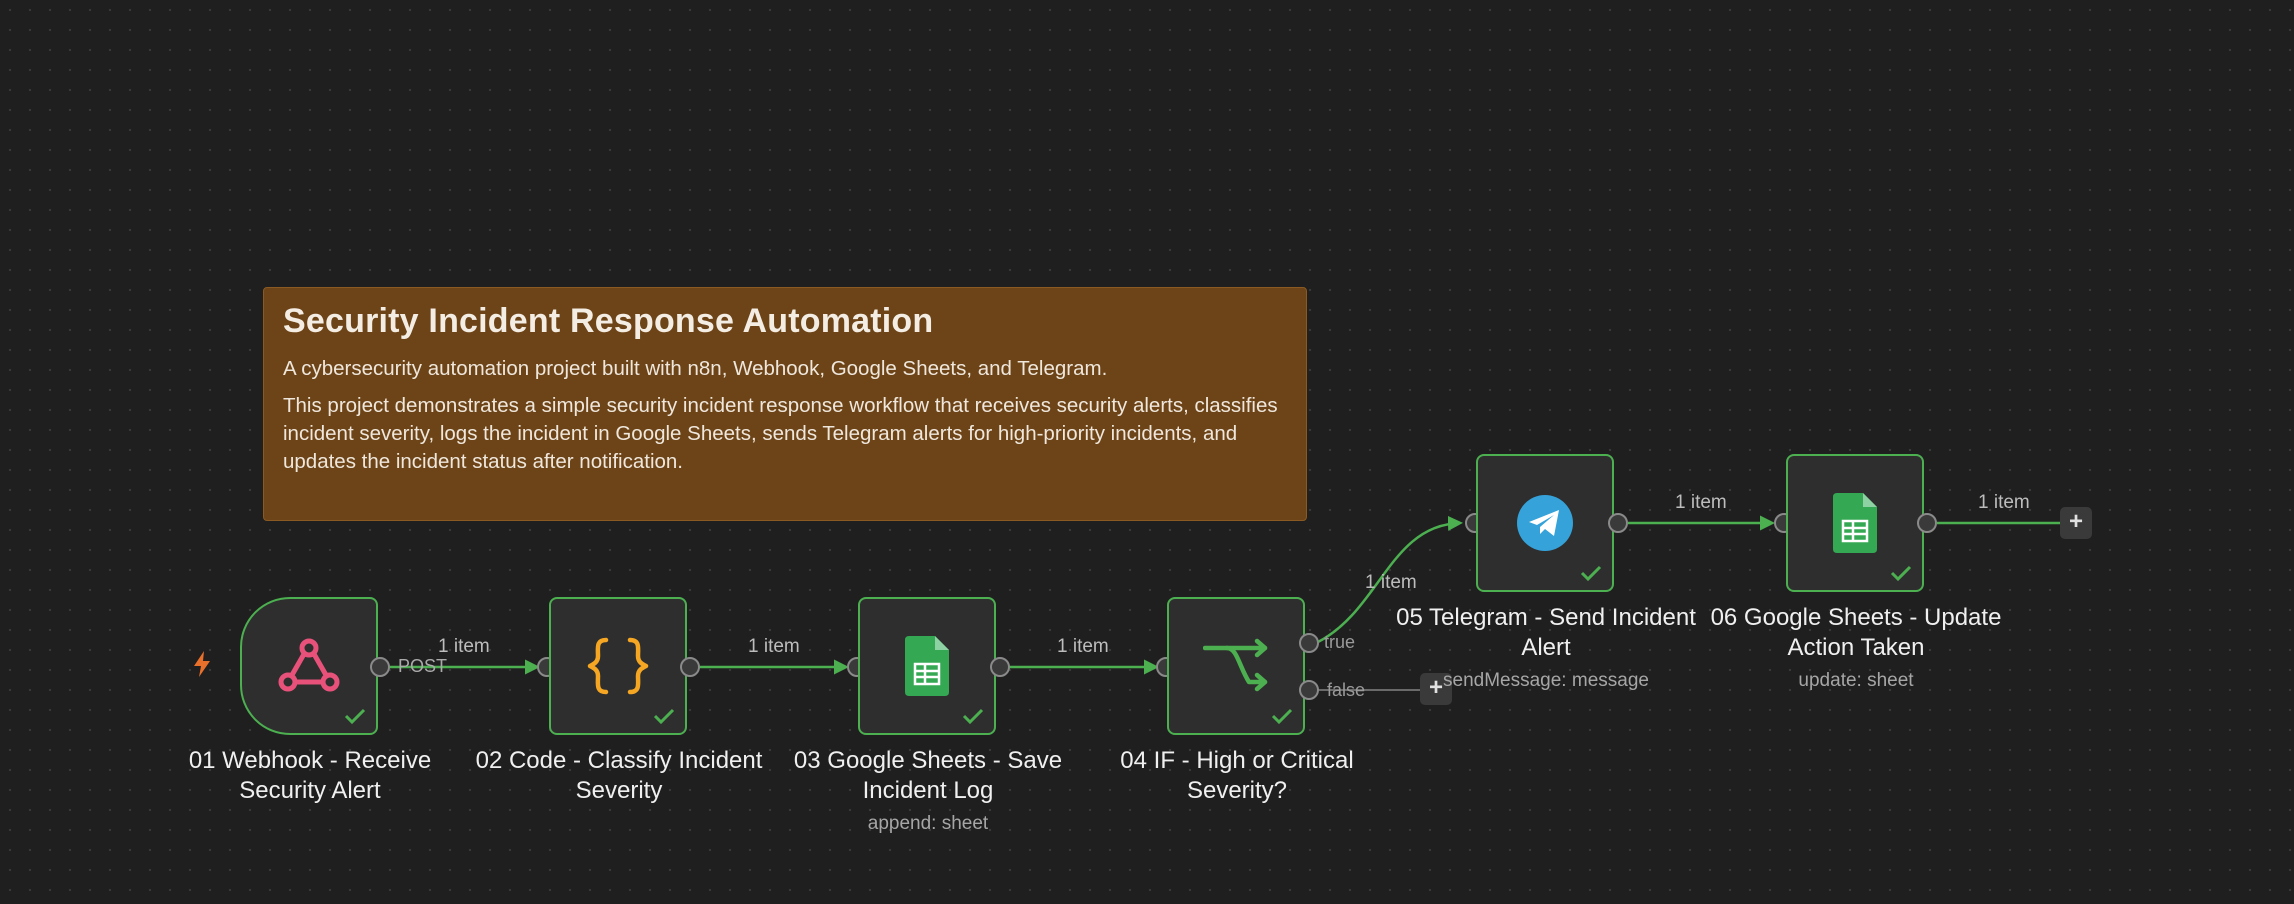 This screenshot has width=2294, height=904. Describe the element at coordinates (928, 775) in the screenshot. I see `node-label-sheets-log: 03 Google Sheets - Save Incident Log` at that location.